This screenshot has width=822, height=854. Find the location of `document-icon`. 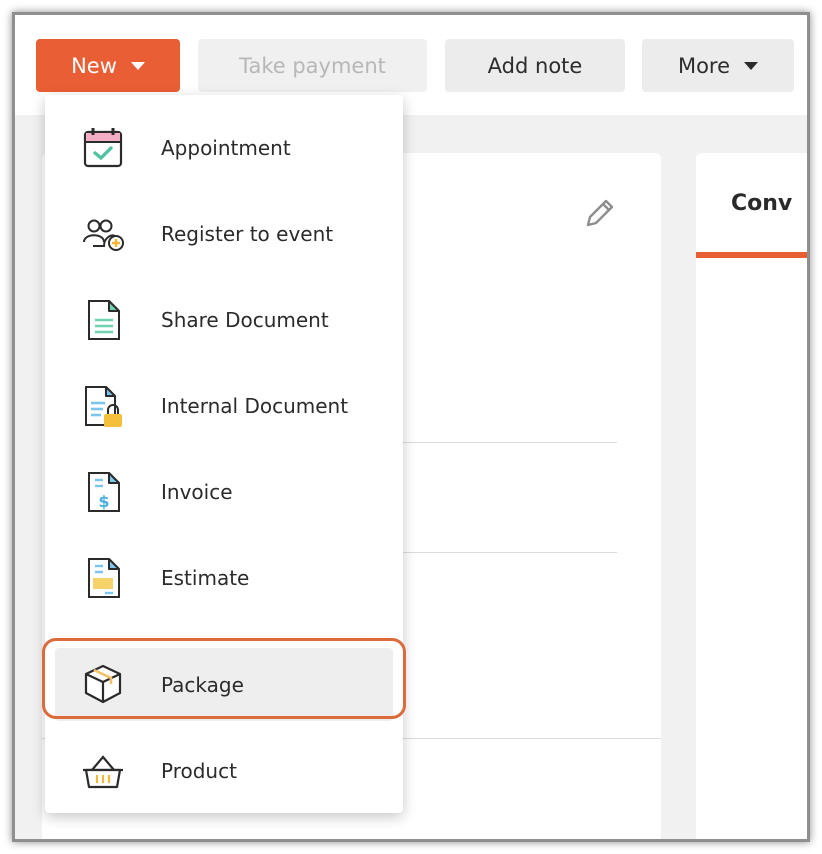

document-icon is located at coordinates (104, 320).